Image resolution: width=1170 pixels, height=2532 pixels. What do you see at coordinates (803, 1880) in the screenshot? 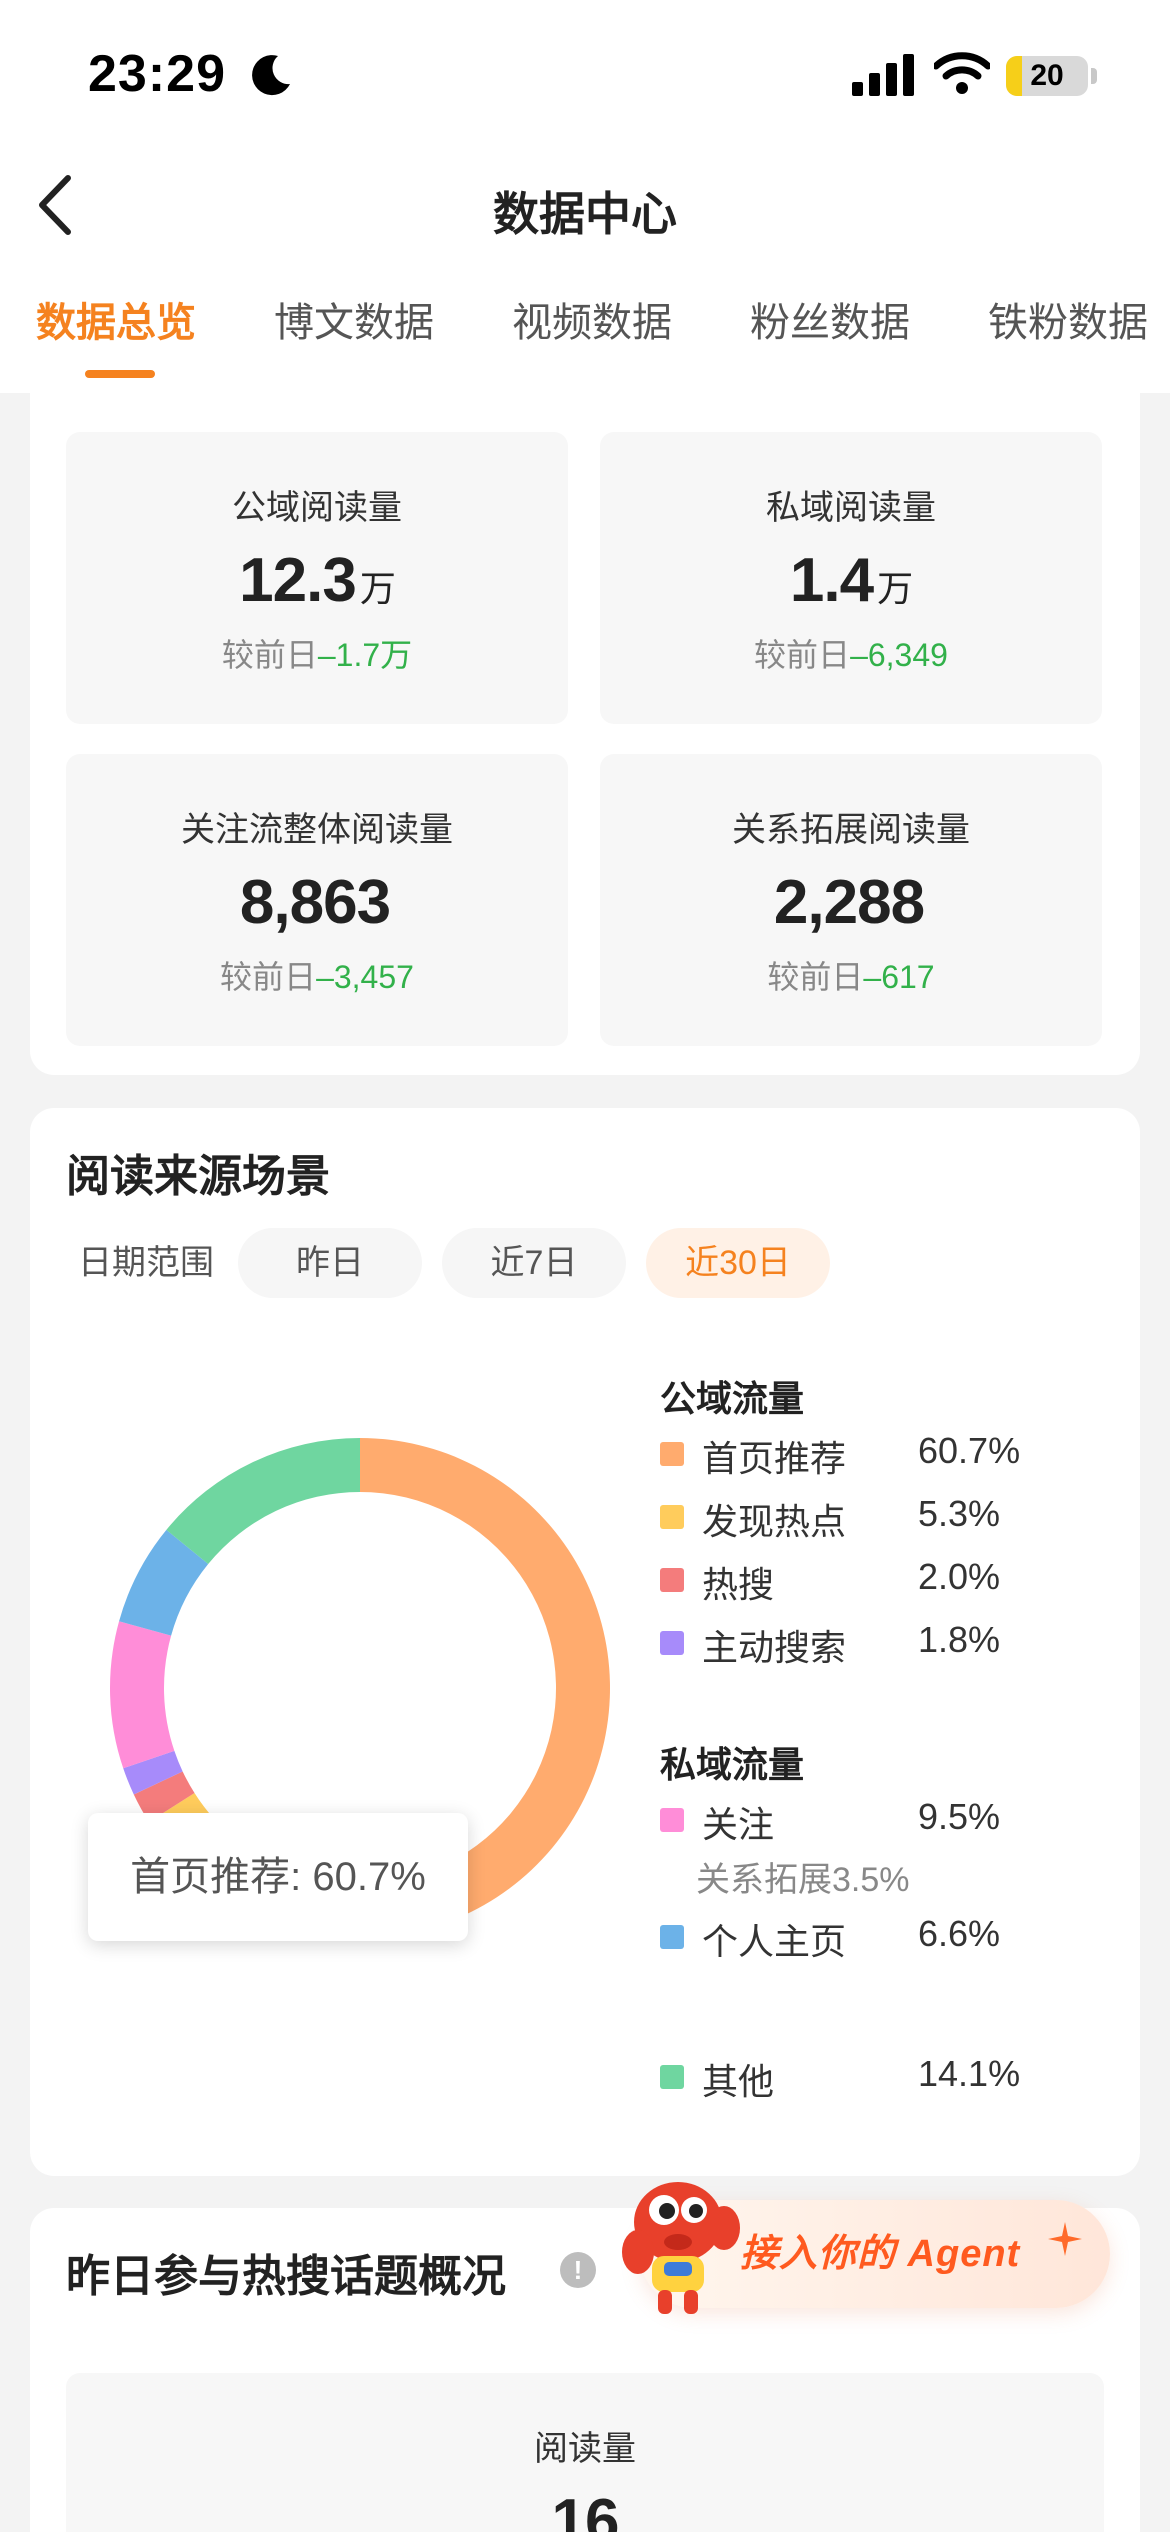
I see `legend-sub-note: 关系拓展3.5%` at bounding box center [803, 1880].